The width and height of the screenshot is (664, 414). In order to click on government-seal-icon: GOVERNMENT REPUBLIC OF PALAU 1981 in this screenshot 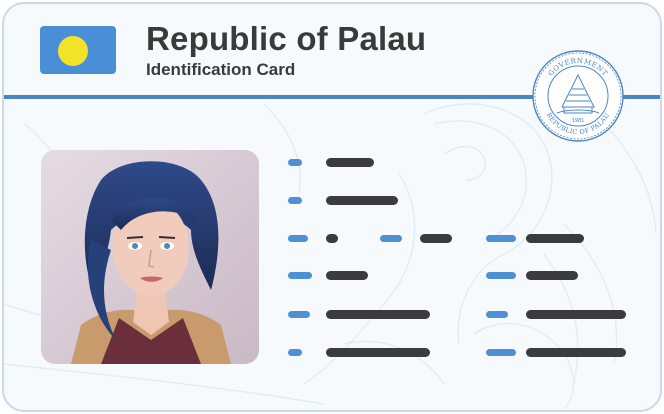, I will do `click(578, 96)`.